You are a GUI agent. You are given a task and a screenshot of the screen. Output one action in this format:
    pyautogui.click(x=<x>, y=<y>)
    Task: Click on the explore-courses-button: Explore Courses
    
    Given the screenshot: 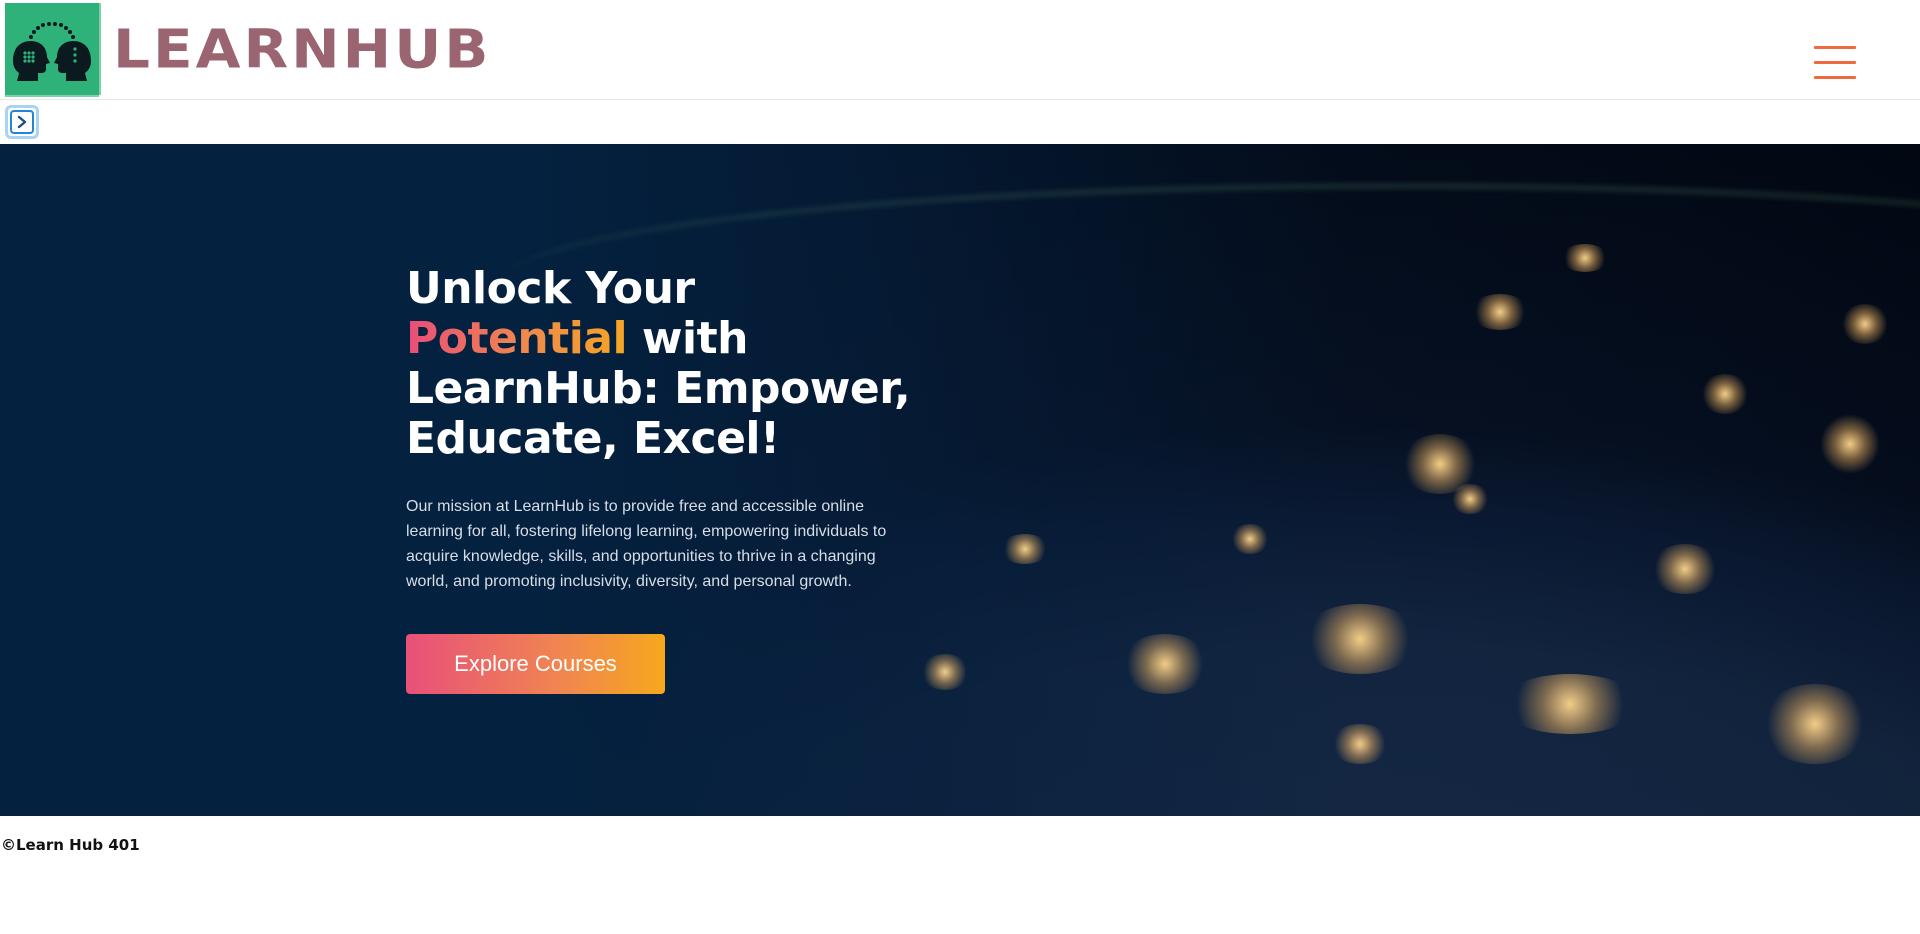 What is the action you would take?
    pyautogui.click(x=535, y=664)
    